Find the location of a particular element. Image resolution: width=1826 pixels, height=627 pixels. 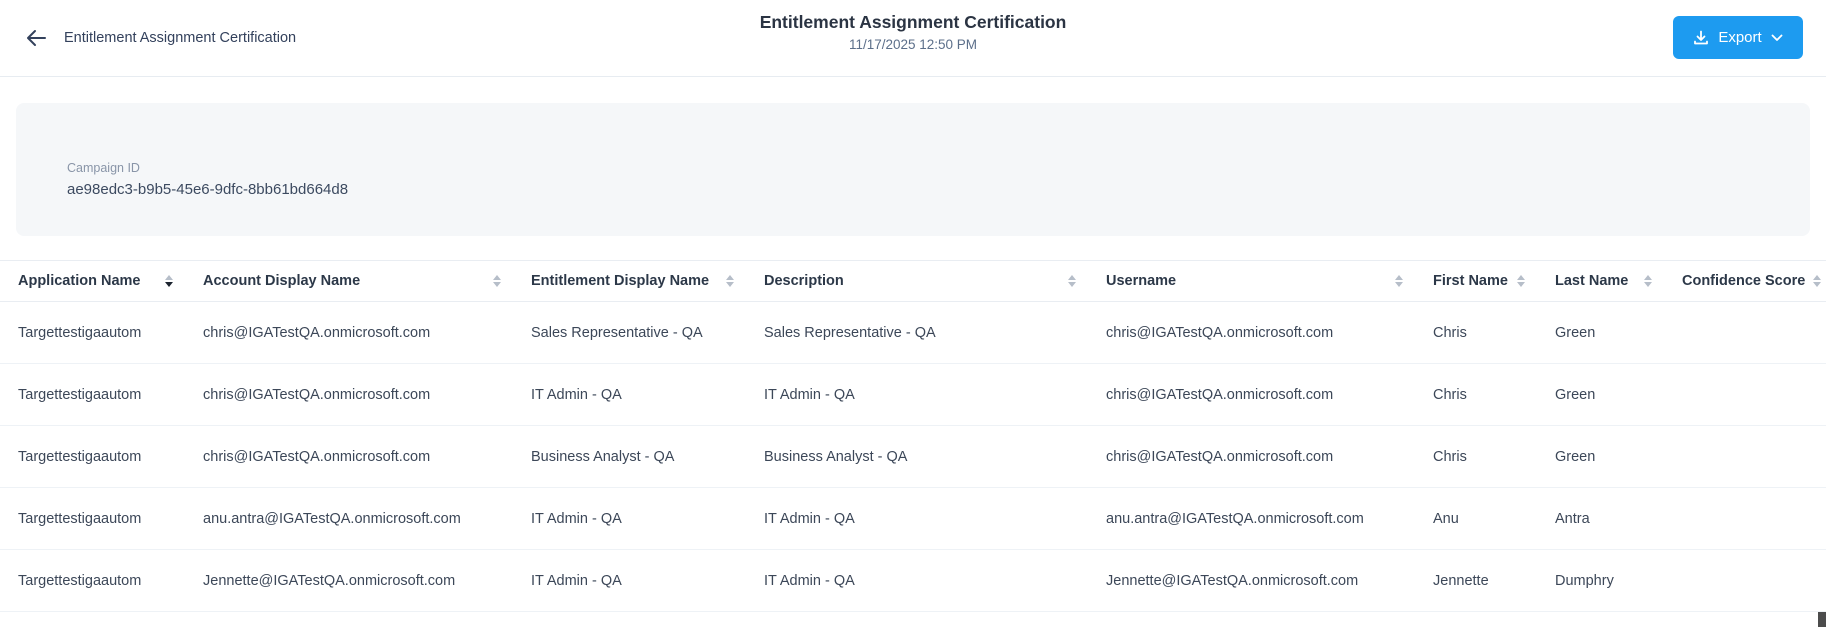

column-header-entitlement-display-name: Entitlement Display Name is located at coordinates (647, 281).